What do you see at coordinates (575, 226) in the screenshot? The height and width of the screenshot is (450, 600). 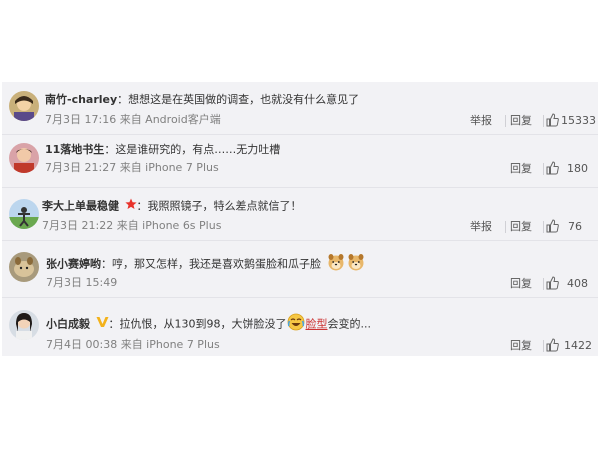 I see `like-count: 76` at bounding box center [575, 226].